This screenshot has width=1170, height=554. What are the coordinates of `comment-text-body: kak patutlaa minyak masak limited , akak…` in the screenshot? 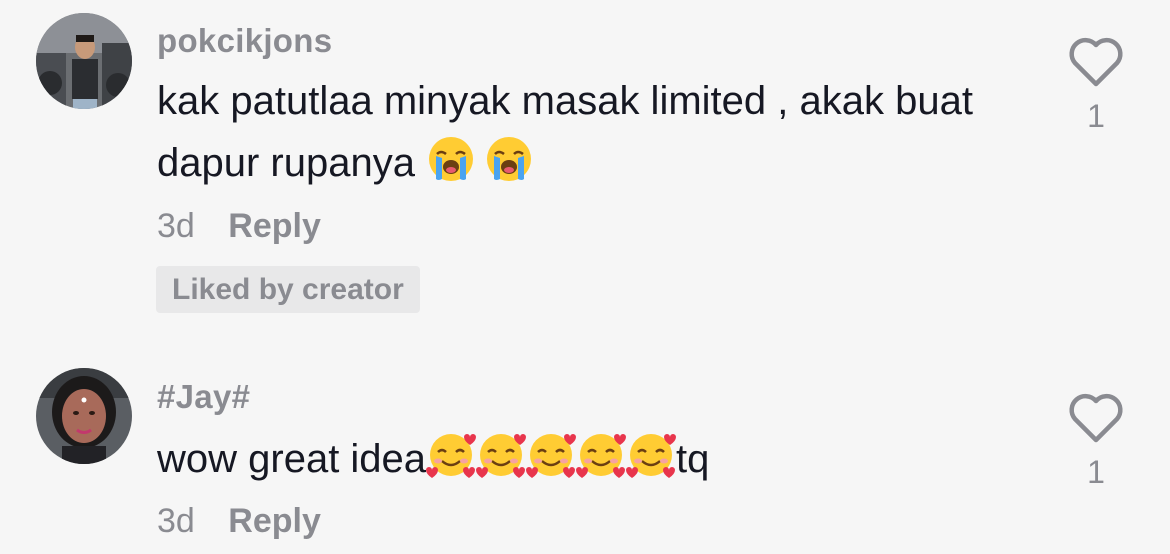 It's located at (565, 132).